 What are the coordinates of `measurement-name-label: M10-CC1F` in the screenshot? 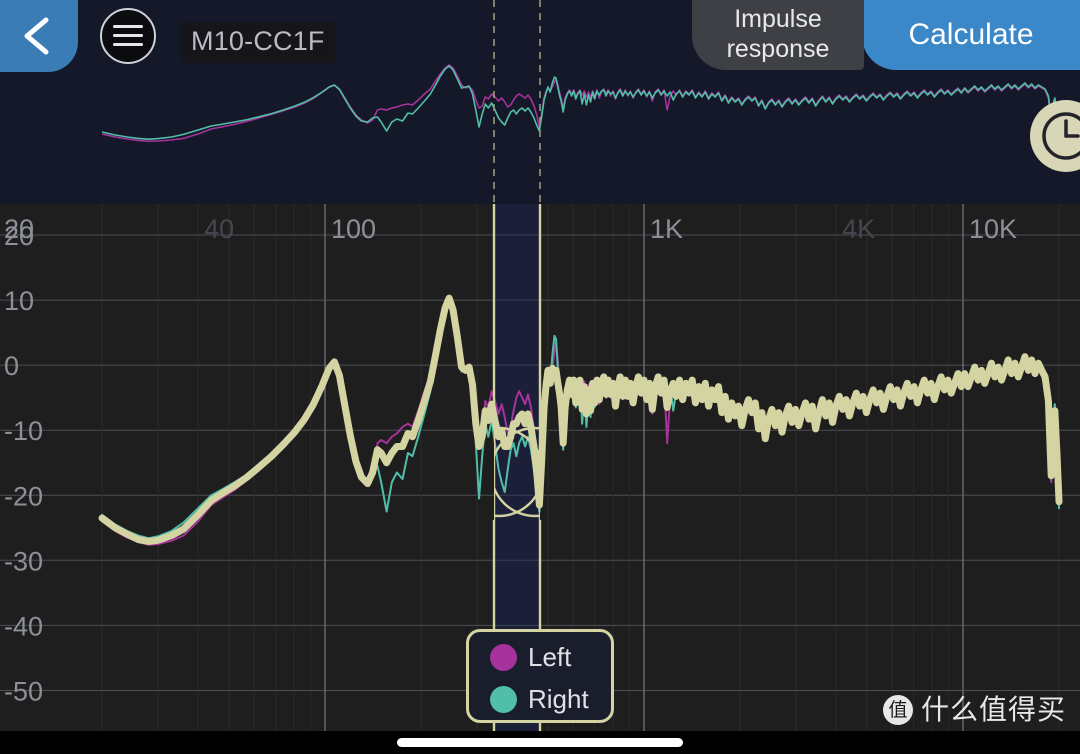 It's located at (258, 42).